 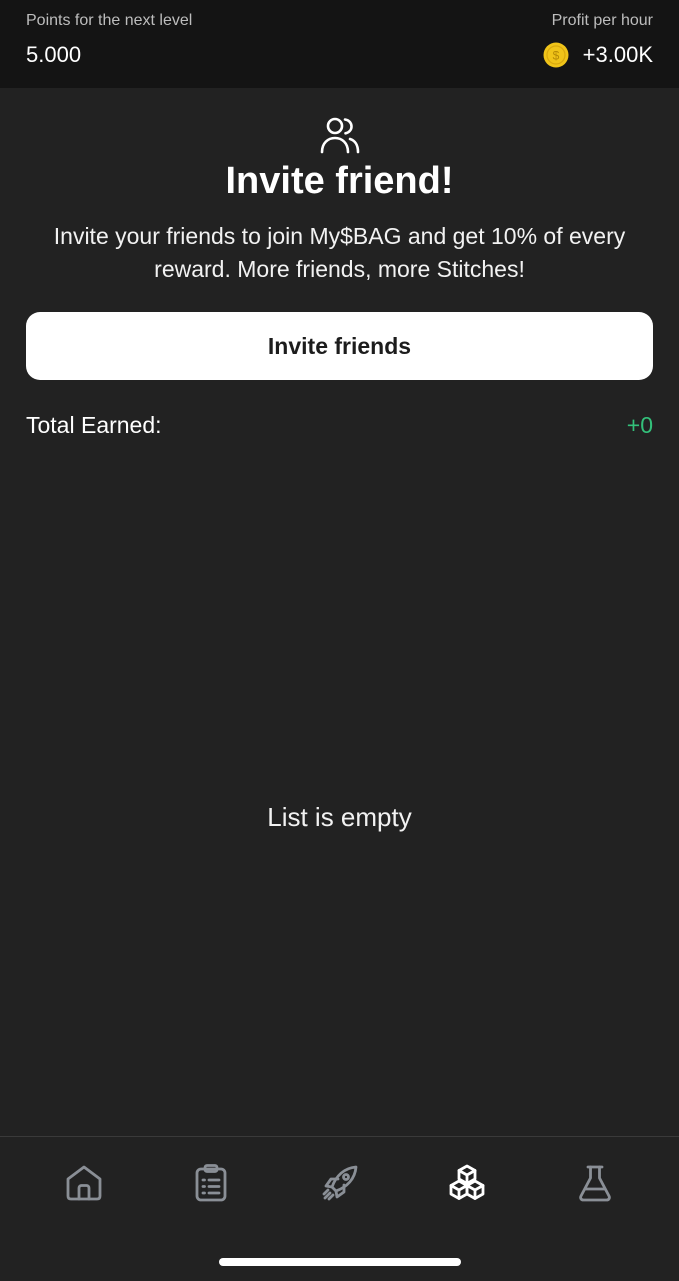 I want to click on nav-home, so click(x=84, y=1183).